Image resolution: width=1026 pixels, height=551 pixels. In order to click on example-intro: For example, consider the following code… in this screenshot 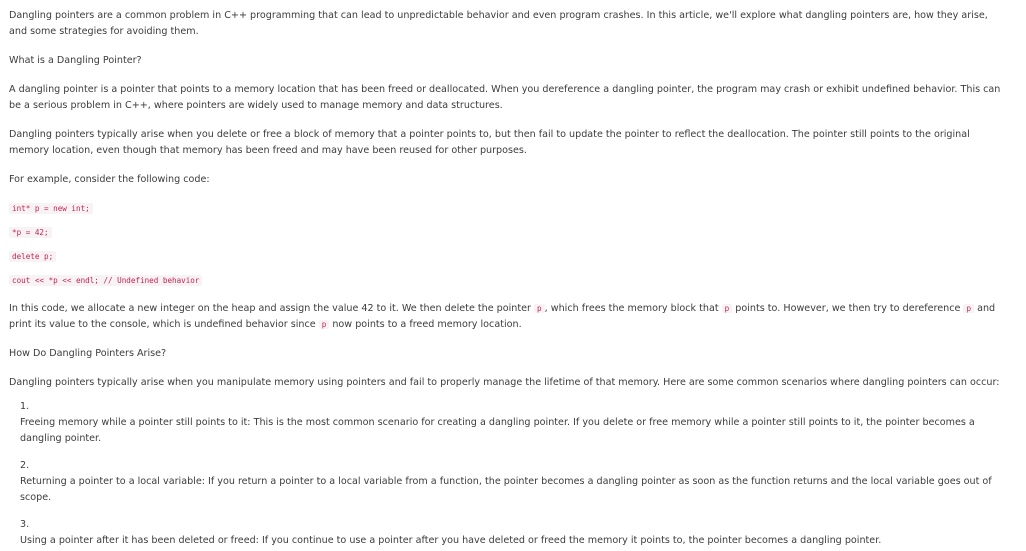, I will do `click(109, 179)`.